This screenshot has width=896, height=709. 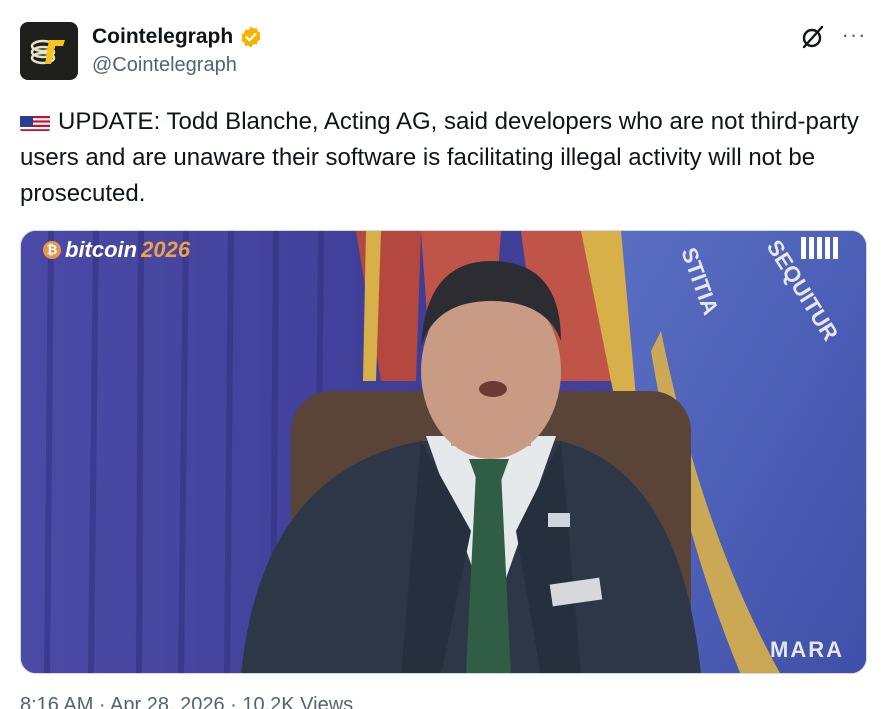 I want to click on author-name: Cointelegraph, so click(x=162, y=37).